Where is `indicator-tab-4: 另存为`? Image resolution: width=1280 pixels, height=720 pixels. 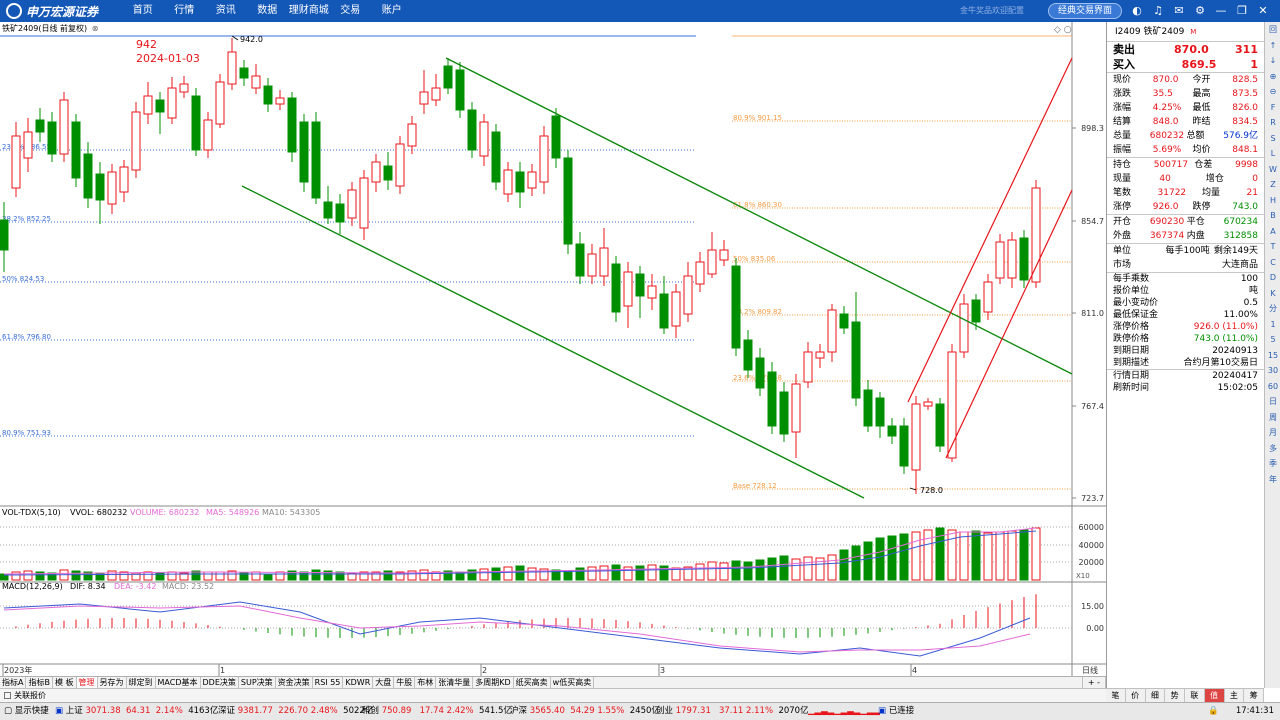
indicator-tab-4: 另存为 is located at coordinates (112, 682).